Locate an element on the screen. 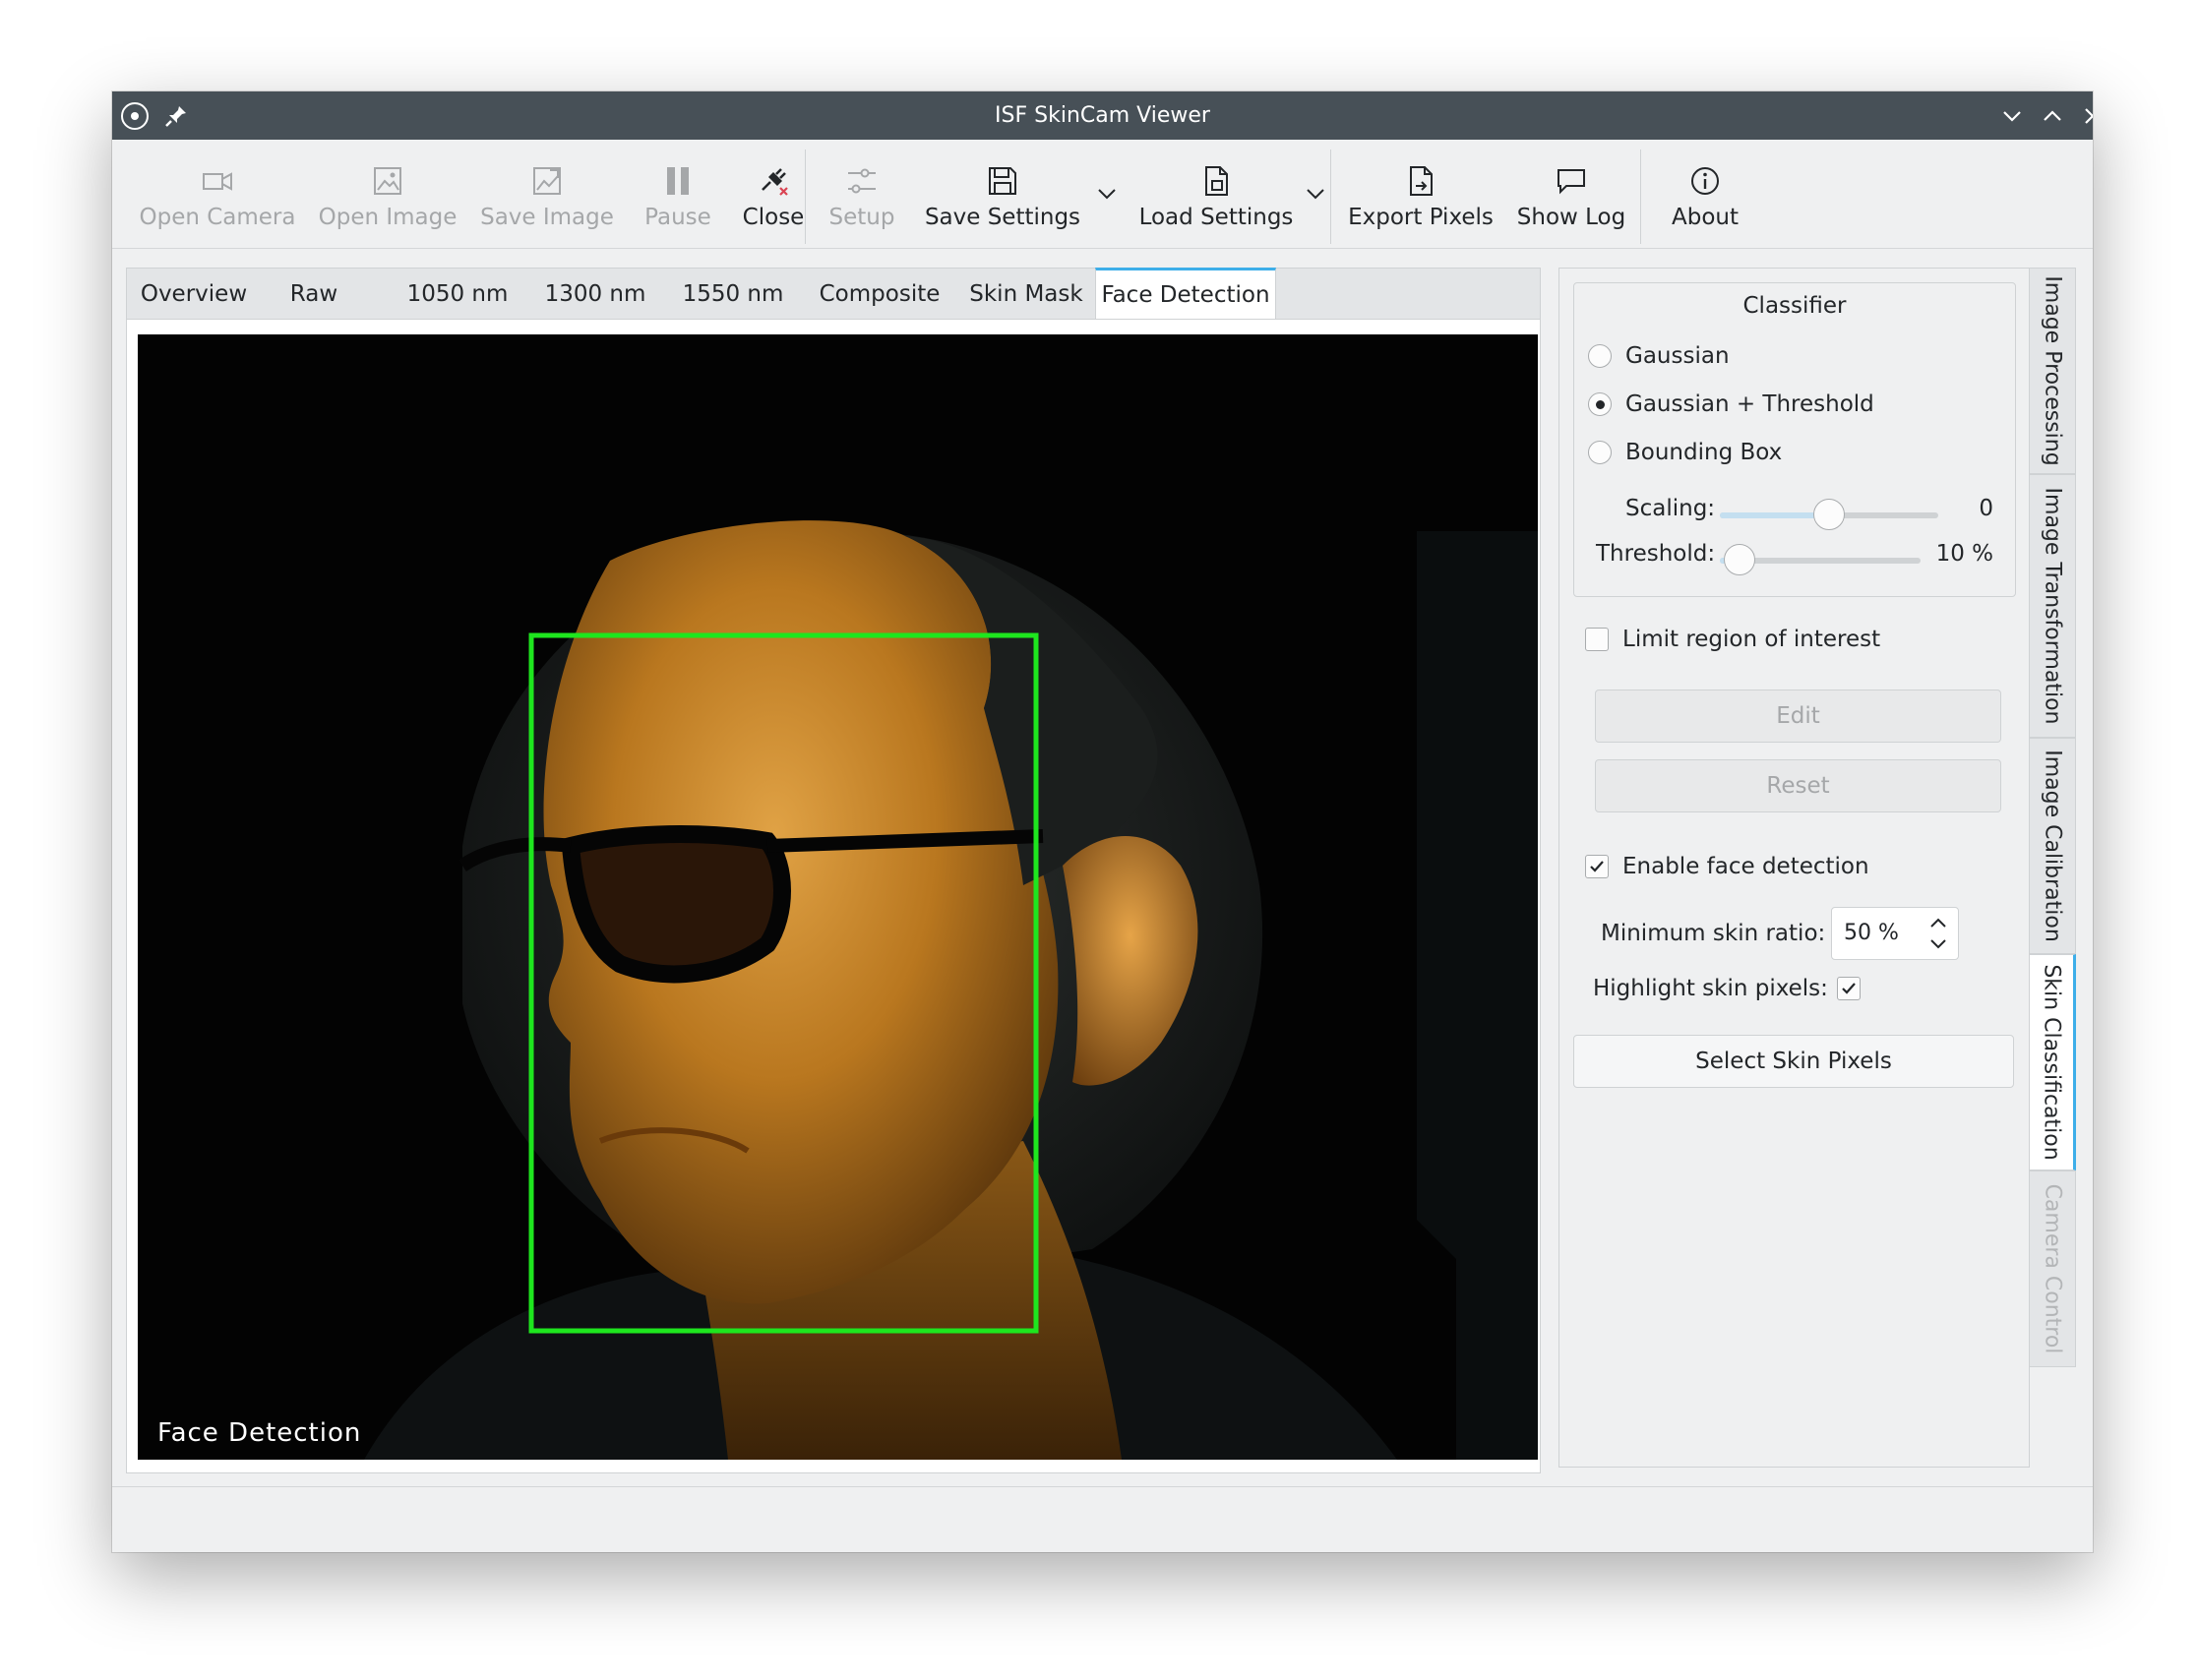 This screenshot has height=1680, width=2199. side-tab-camera-control-label: Camera Control is located at coordinates (2052, 1268).